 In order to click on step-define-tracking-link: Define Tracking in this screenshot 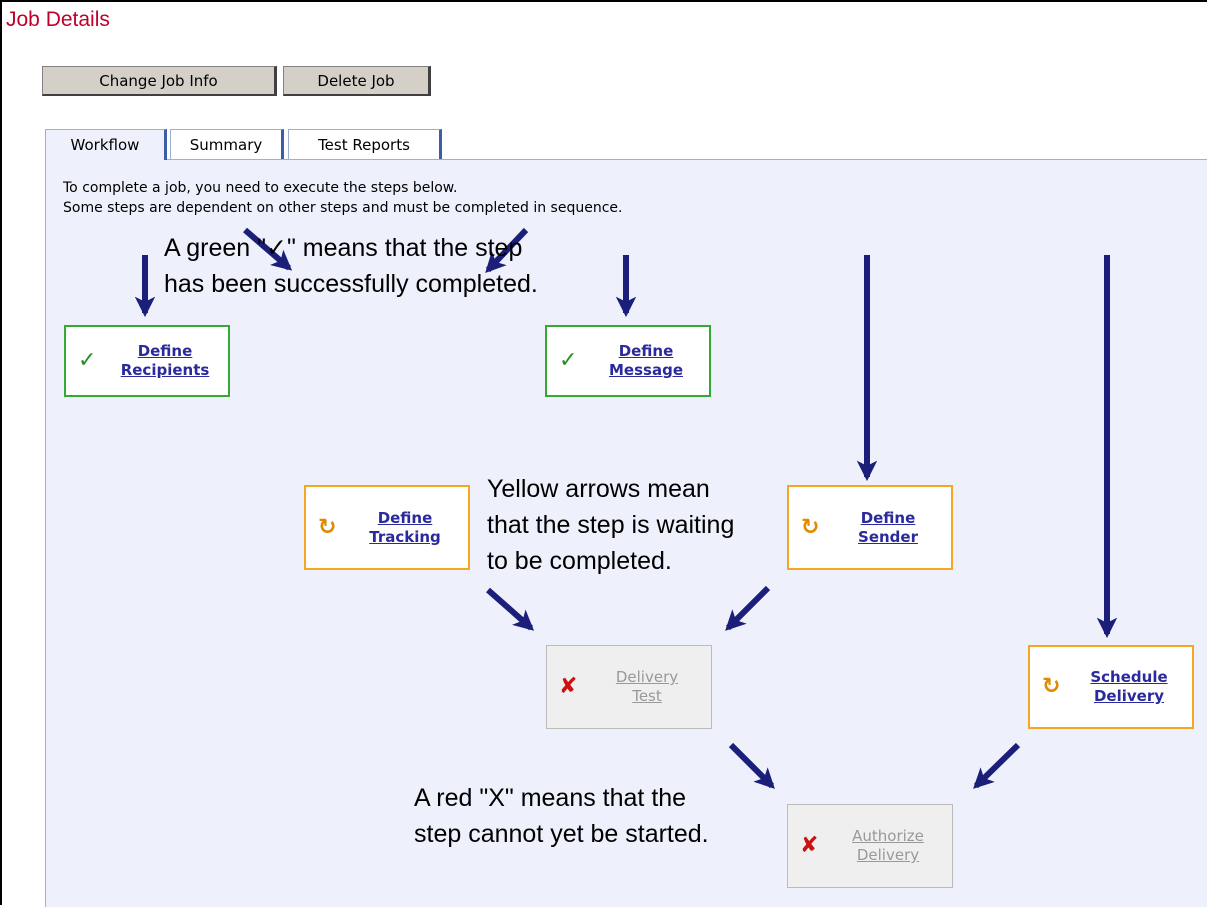, I will do `click(405, 528)`.